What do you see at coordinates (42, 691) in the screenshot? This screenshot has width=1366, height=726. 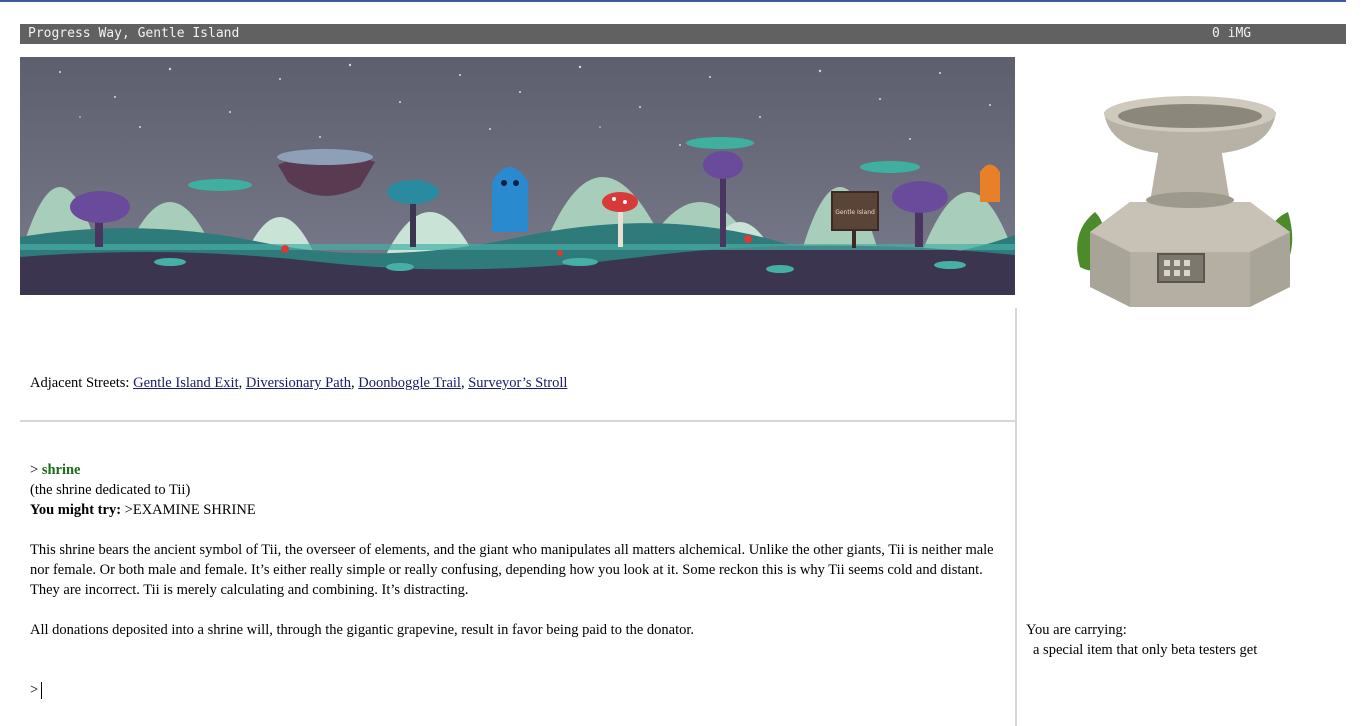 I see `text-caret` at bounding box center [42, 691].